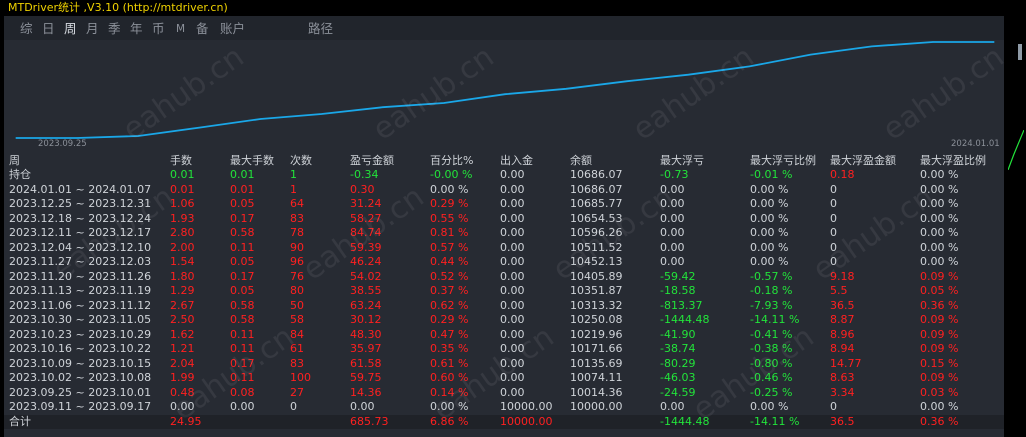 The height and width of the screenshot is (437, 1026). I want to click on column-header-trades: 次数, so click(301, 161).